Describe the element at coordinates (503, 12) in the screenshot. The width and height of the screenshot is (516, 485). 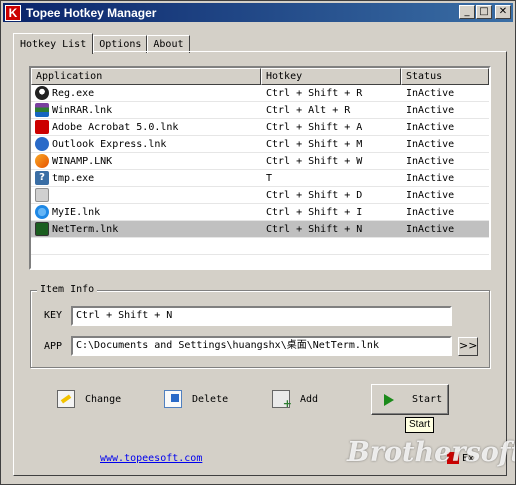
I see `close-button: ✕` at that location.